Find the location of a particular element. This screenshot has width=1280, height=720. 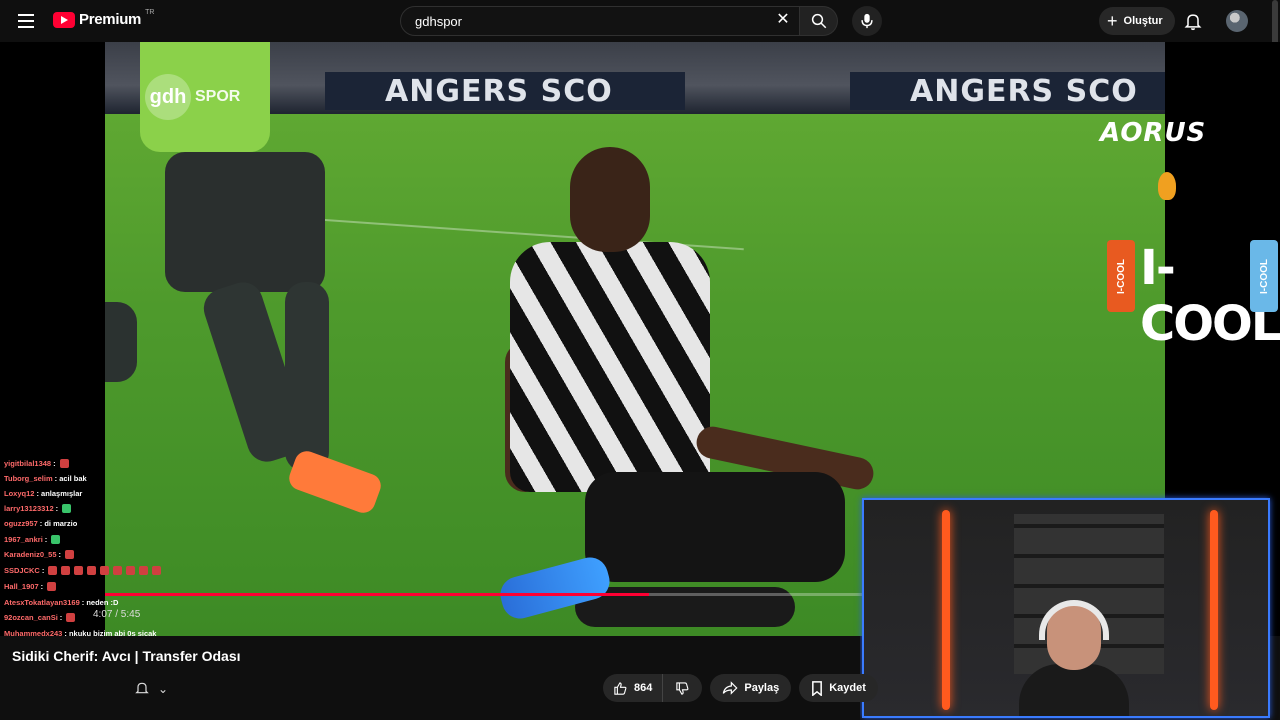

subscribe-bell-button is located at coordinates (142, 688).